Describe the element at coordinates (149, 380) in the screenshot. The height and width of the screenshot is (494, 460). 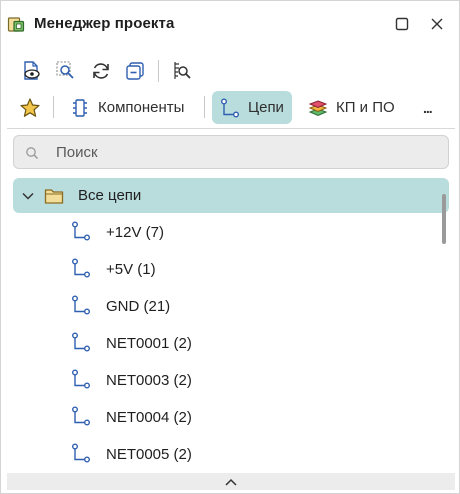
I see `net-label: NET0003 (2)` at that location.